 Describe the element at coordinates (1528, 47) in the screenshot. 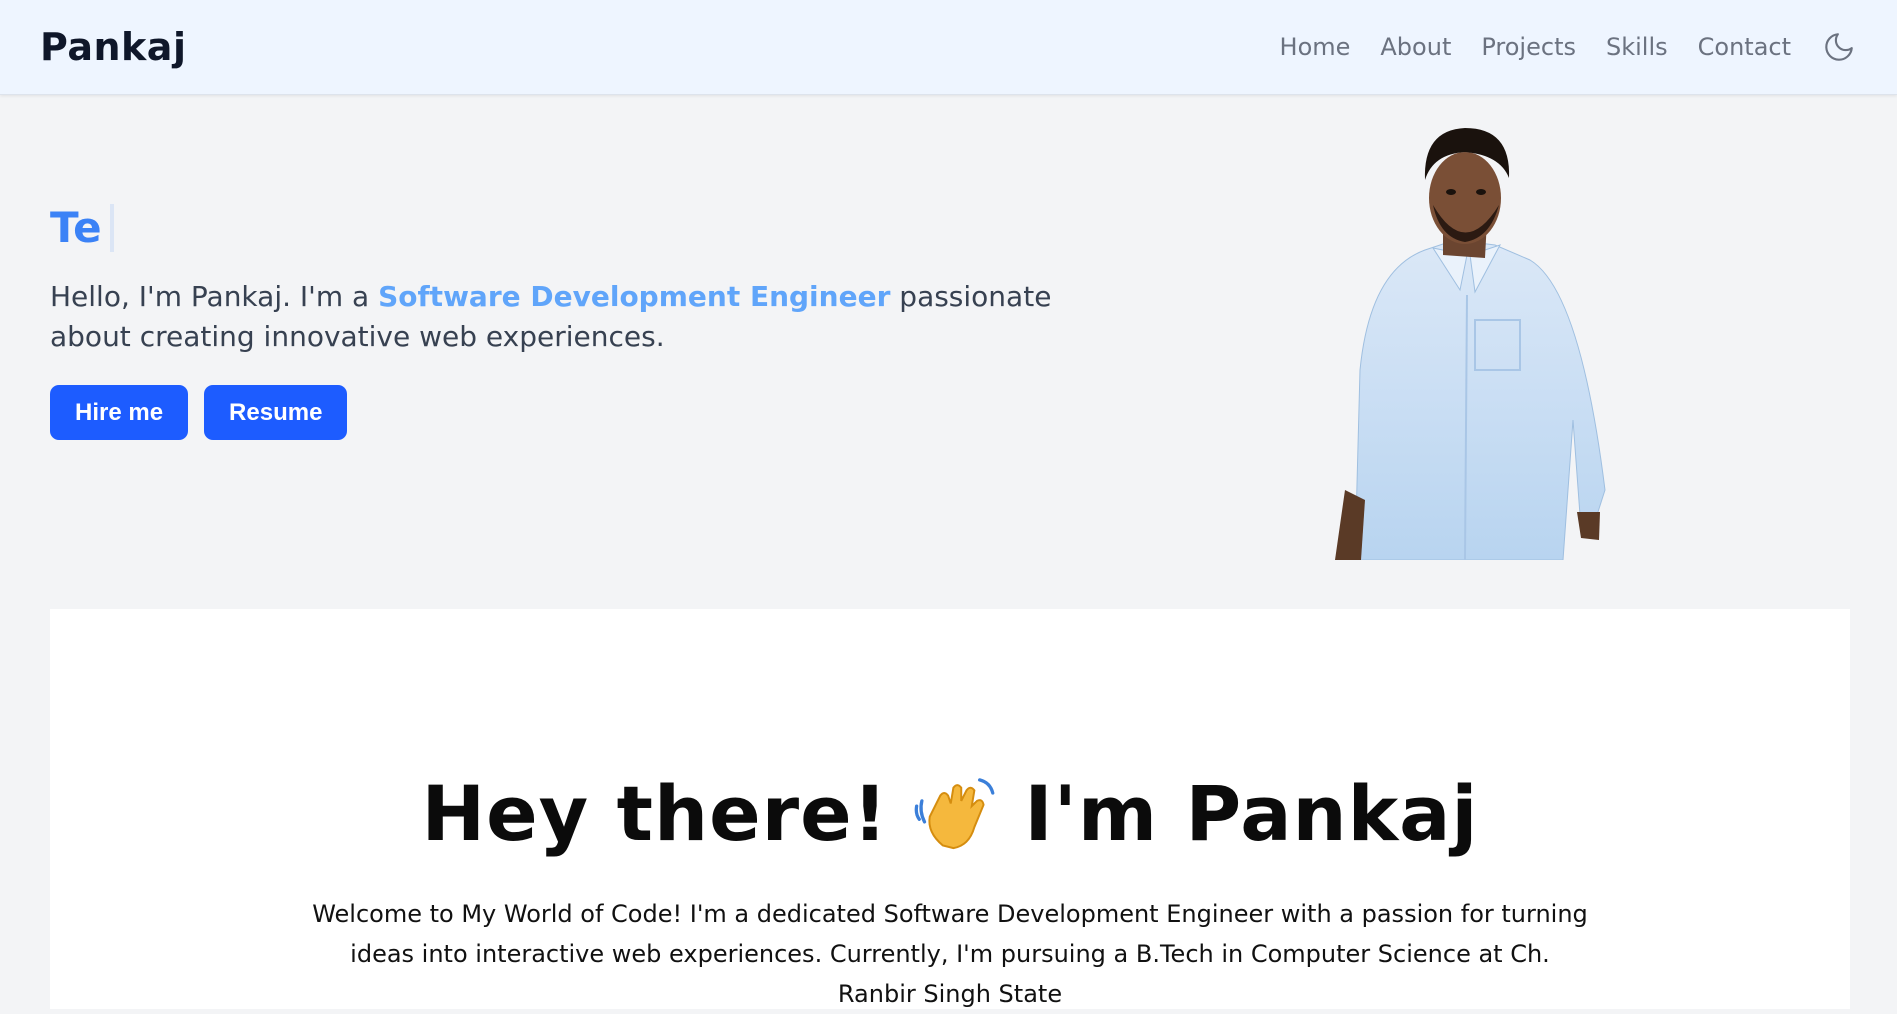

I see `nav-link-projects: Projects` at that location.